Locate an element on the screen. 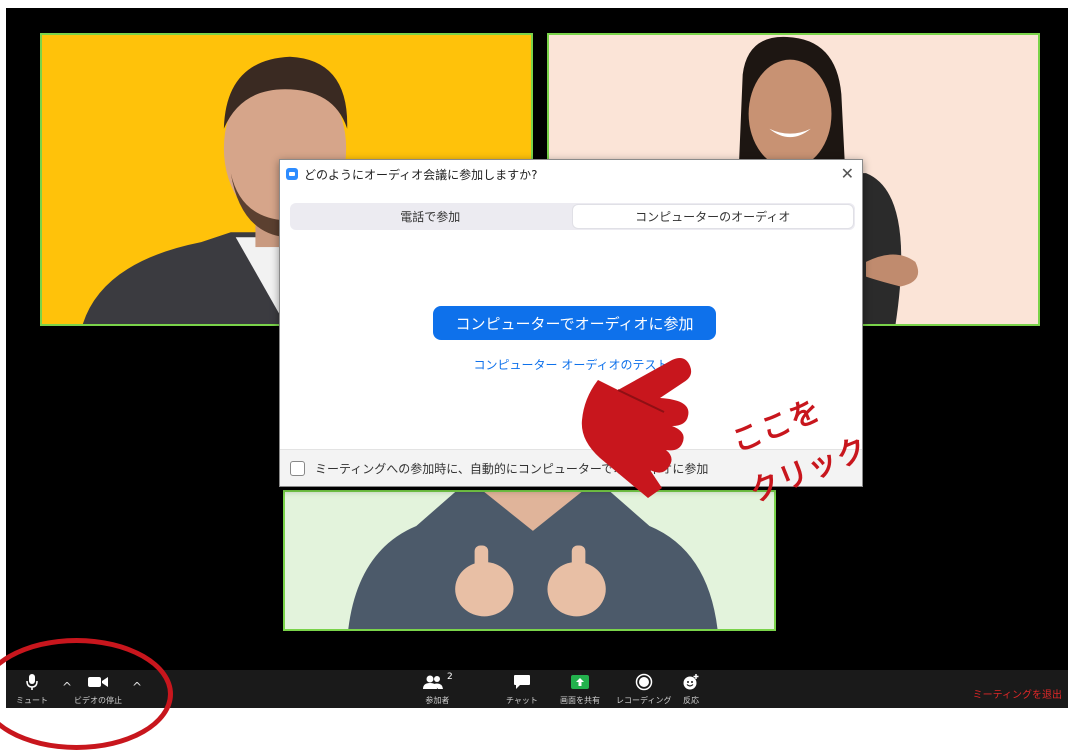  smiley-plus-icon is located at coordinates (691, 682).